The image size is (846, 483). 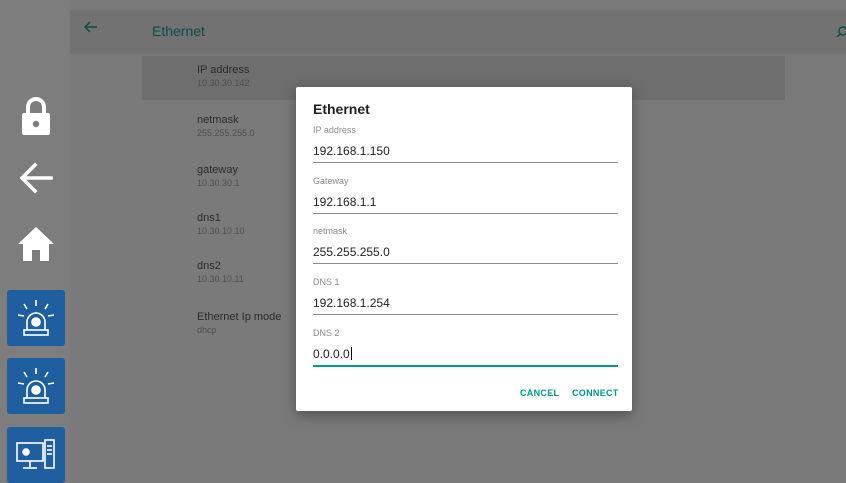 I want to click on ip-address-field: IP address 192.168.1.150, so click(x=465, y=144).